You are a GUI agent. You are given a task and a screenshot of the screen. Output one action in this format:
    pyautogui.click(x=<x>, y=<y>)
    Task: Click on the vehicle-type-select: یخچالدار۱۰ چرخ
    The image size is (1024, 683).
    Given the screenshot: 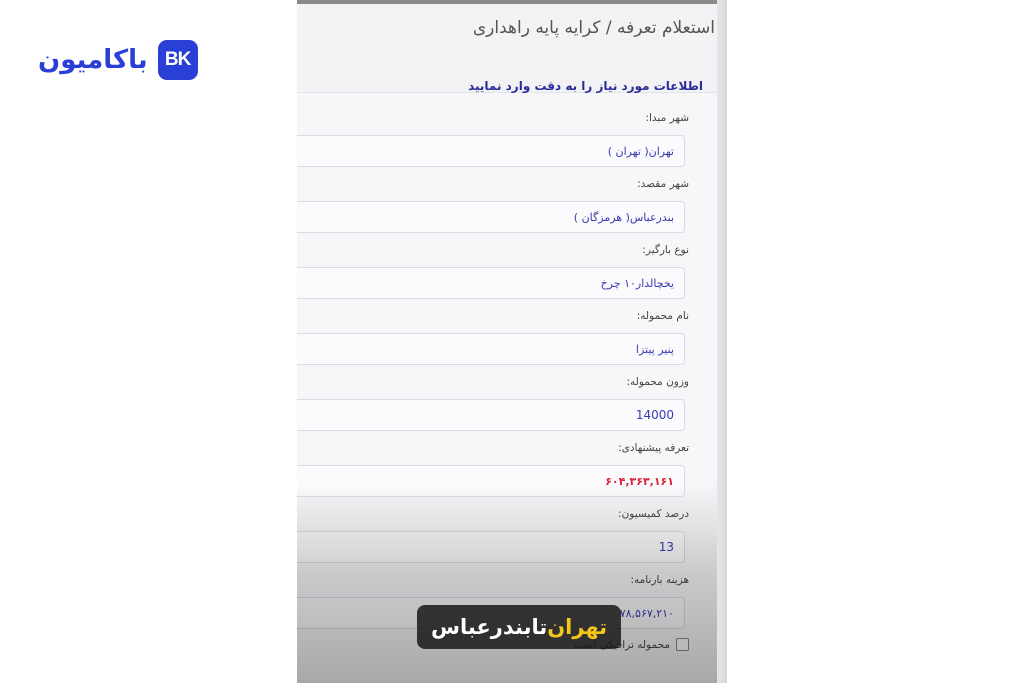 What is the action you would take?
    pyautogui.click(x=491, y=283)
    